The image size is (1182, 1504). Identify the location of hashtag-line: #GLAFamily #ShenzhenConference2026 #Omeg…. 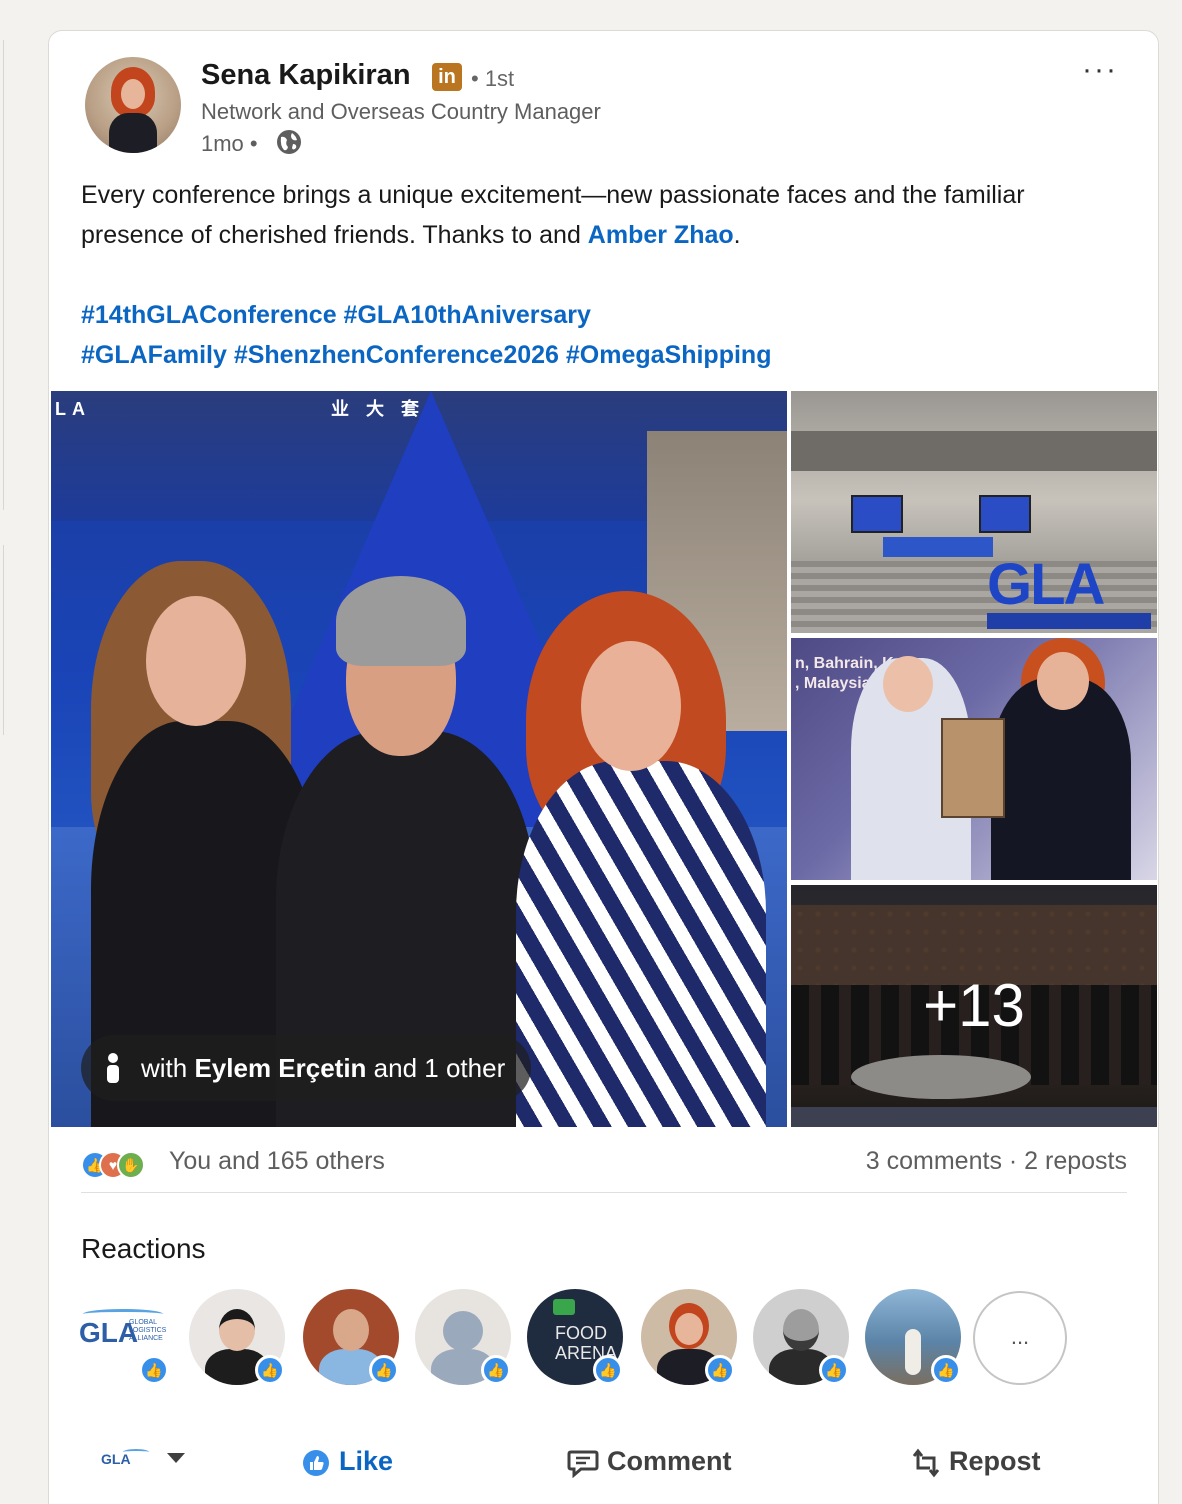
(601, 355).